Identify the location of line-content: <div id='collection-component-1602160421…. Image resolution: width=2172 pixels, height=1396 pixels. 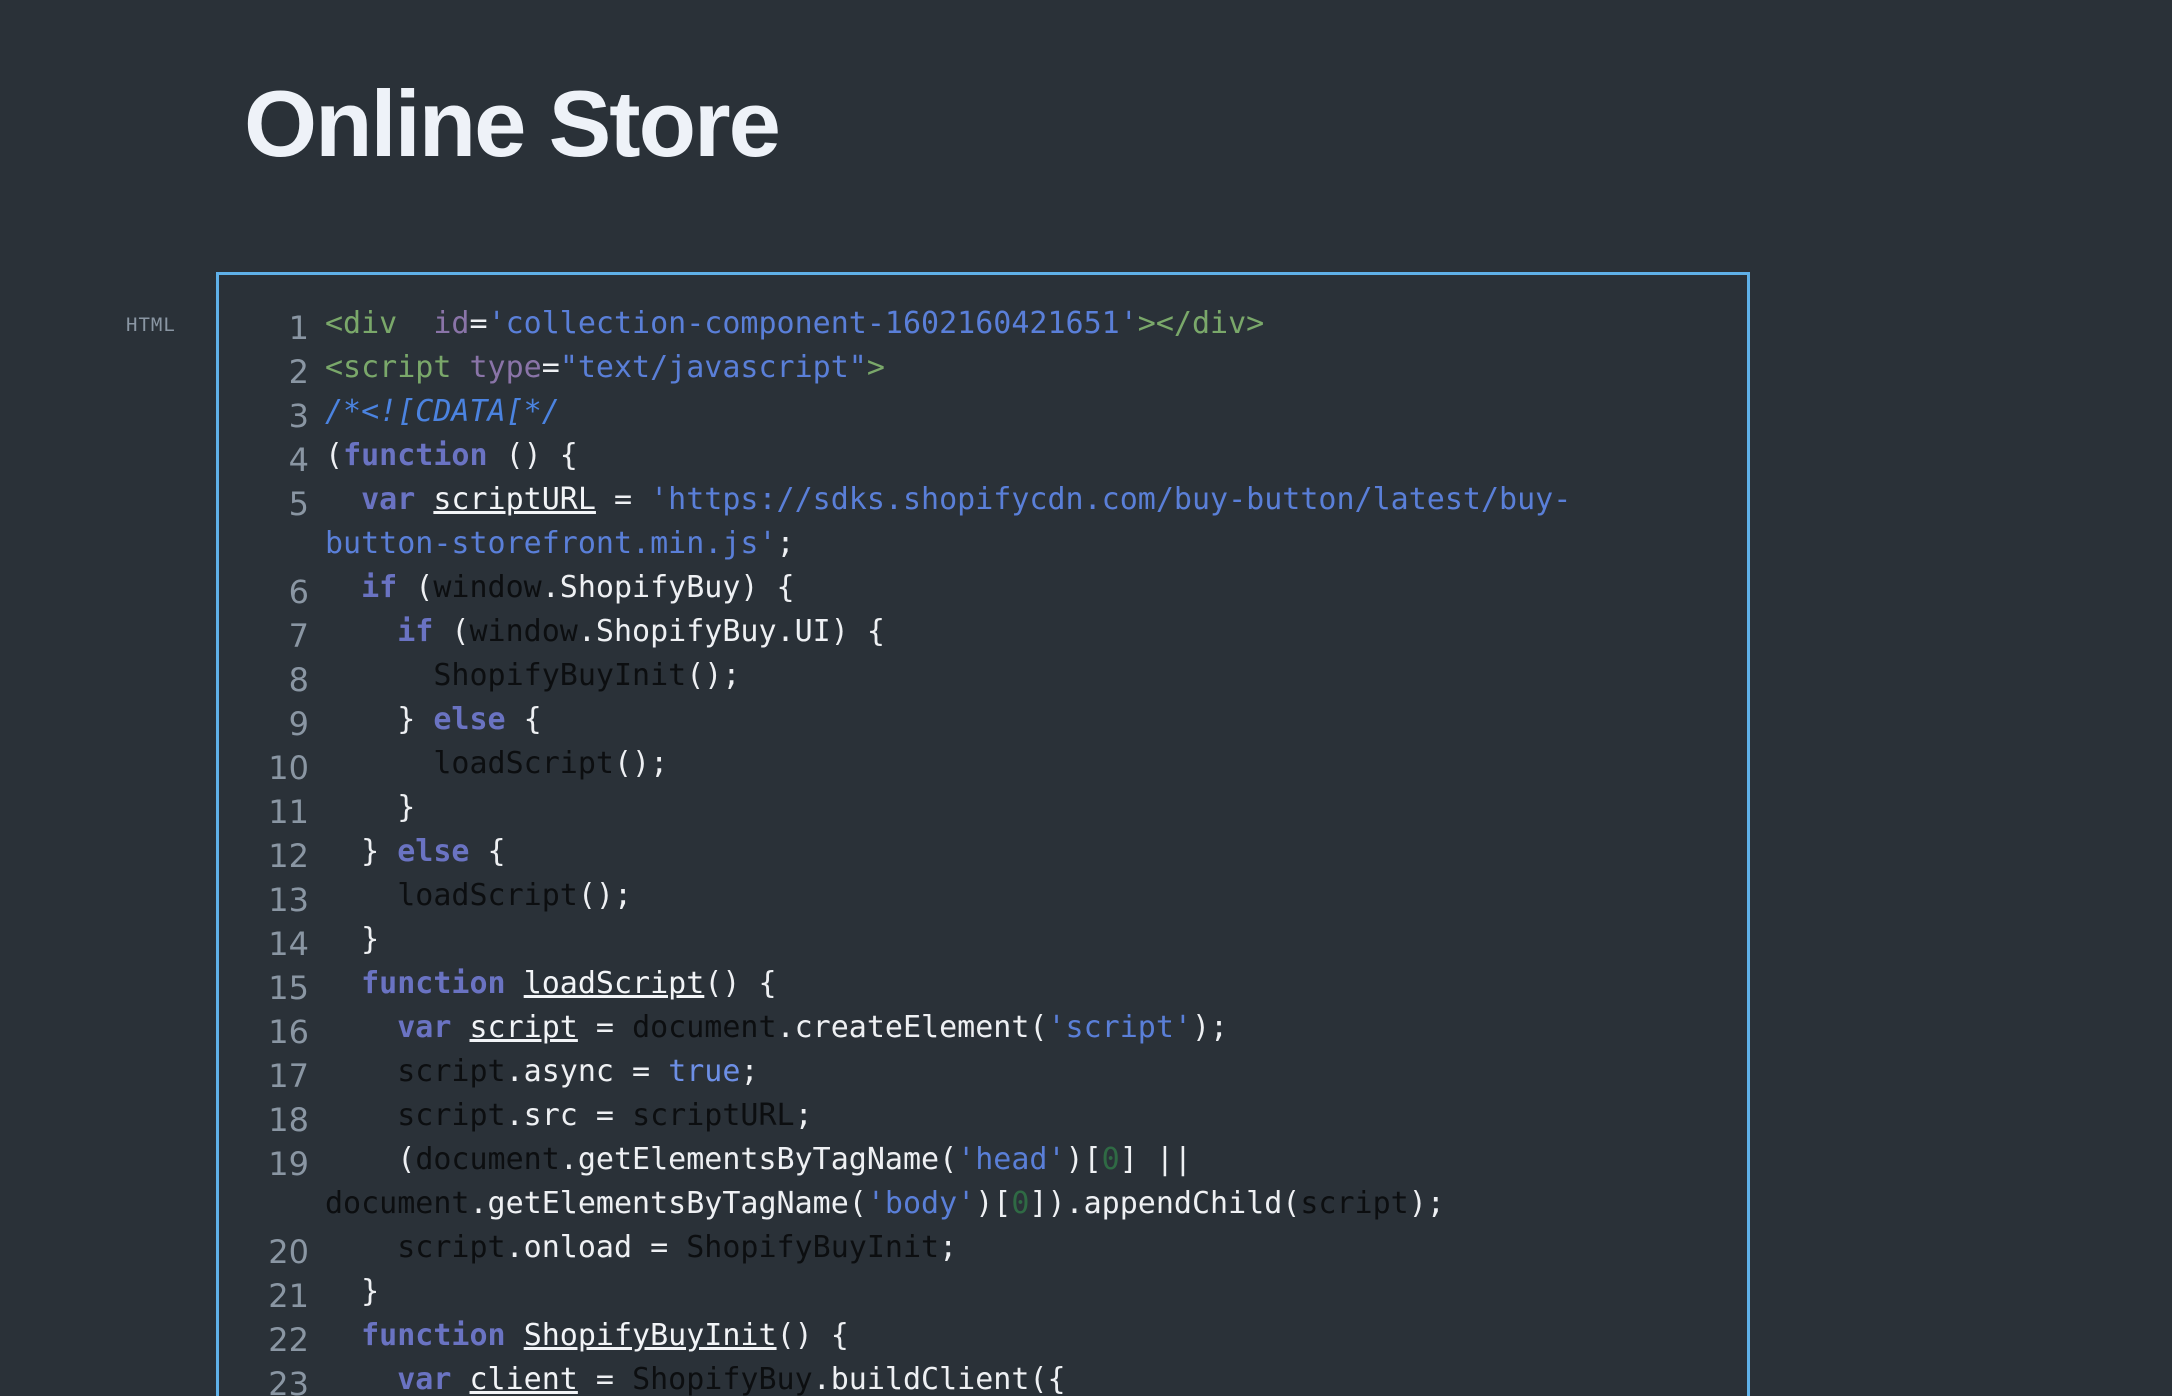
(795, 323).